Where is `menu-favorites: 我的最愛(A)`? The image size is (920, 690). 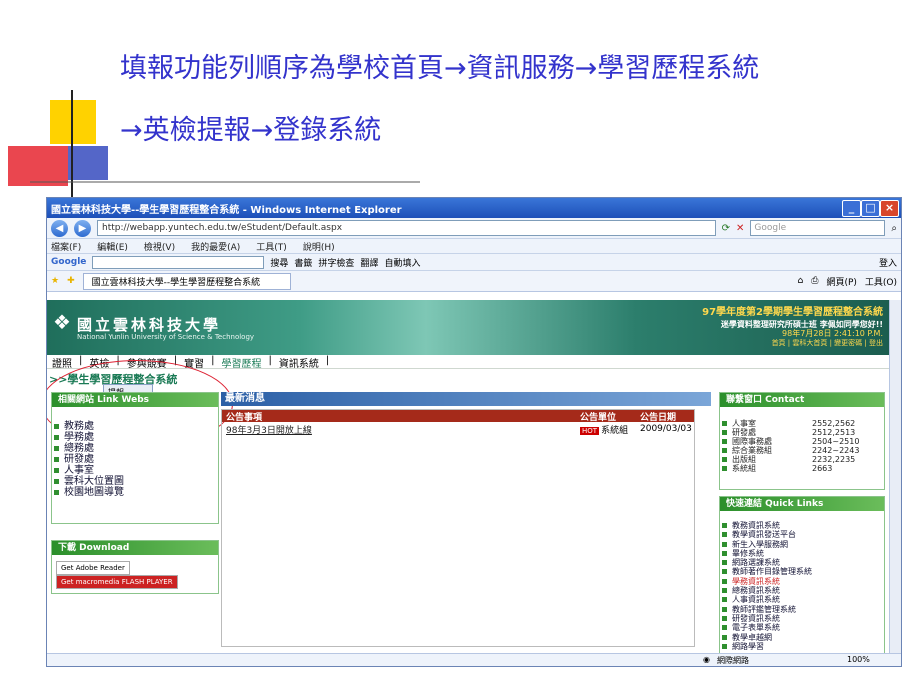
menu-favorites: 我的最愛(A) is located at coordinates (215, 246).